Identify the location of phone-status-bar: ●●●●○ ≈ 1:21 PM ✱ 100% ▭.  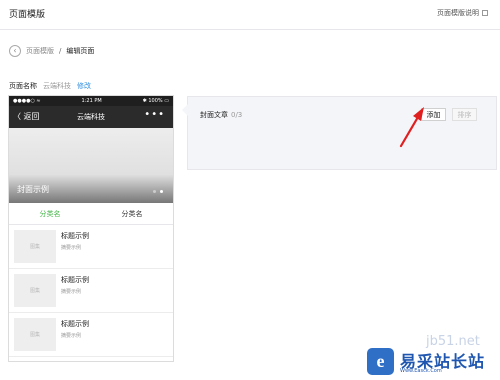
(91, 101).